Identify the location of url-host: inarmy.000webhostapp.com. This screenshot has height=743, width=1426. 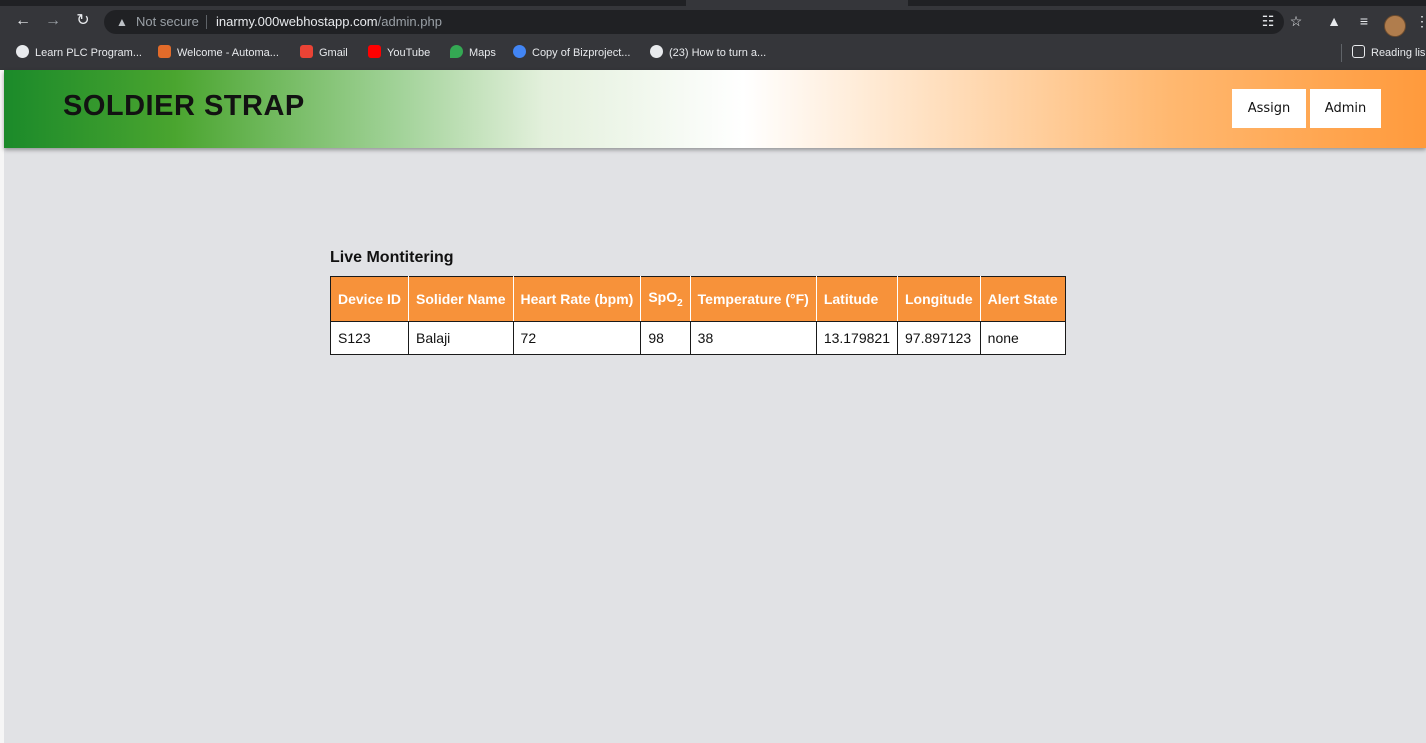
(297, 21).